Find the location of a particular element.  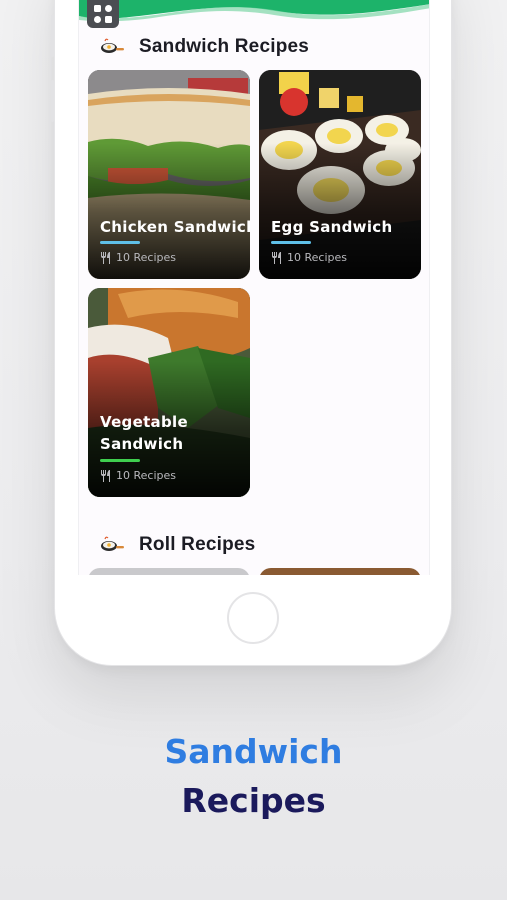

section-header-sandwich: Sandwich Recipes is located at coordinates (204, 47).